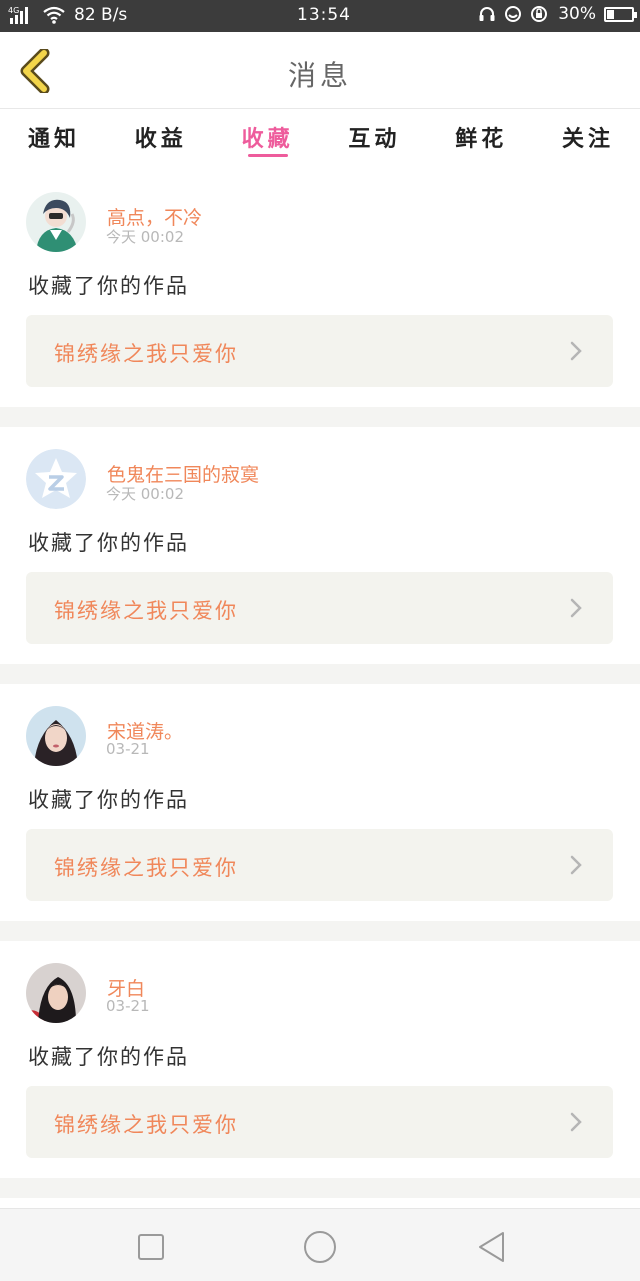 The height and width of the screenshot is (1281, 640). Describe the element at coordinates (13, 10) in the screenshot. I see `network-label: 4G` at that location.